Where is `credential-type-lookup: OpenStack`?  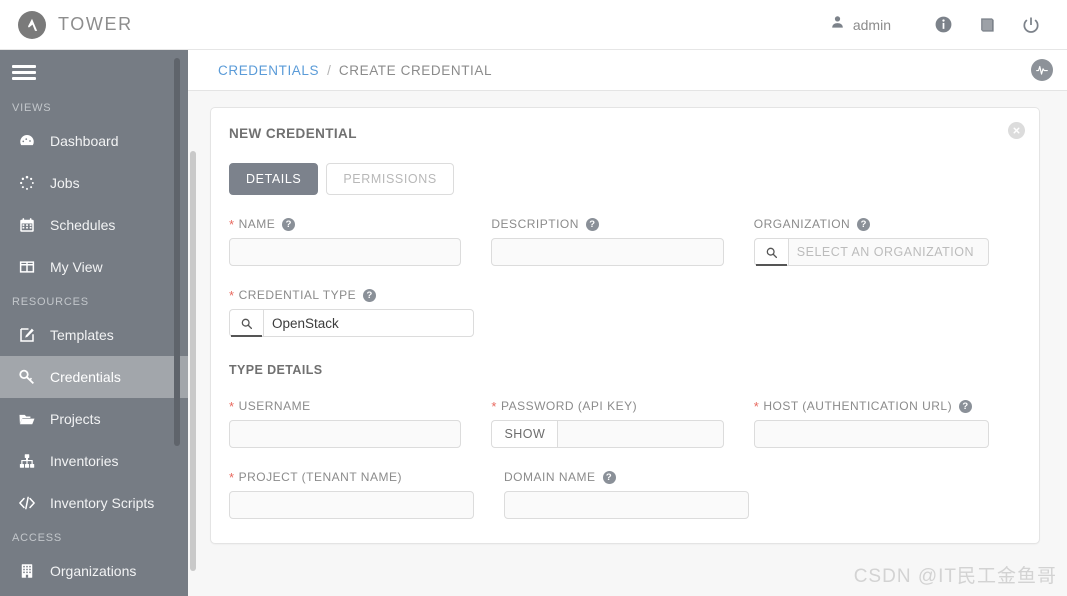 credential-type-lookup: OpenStack is located at coordinates (351, 323).